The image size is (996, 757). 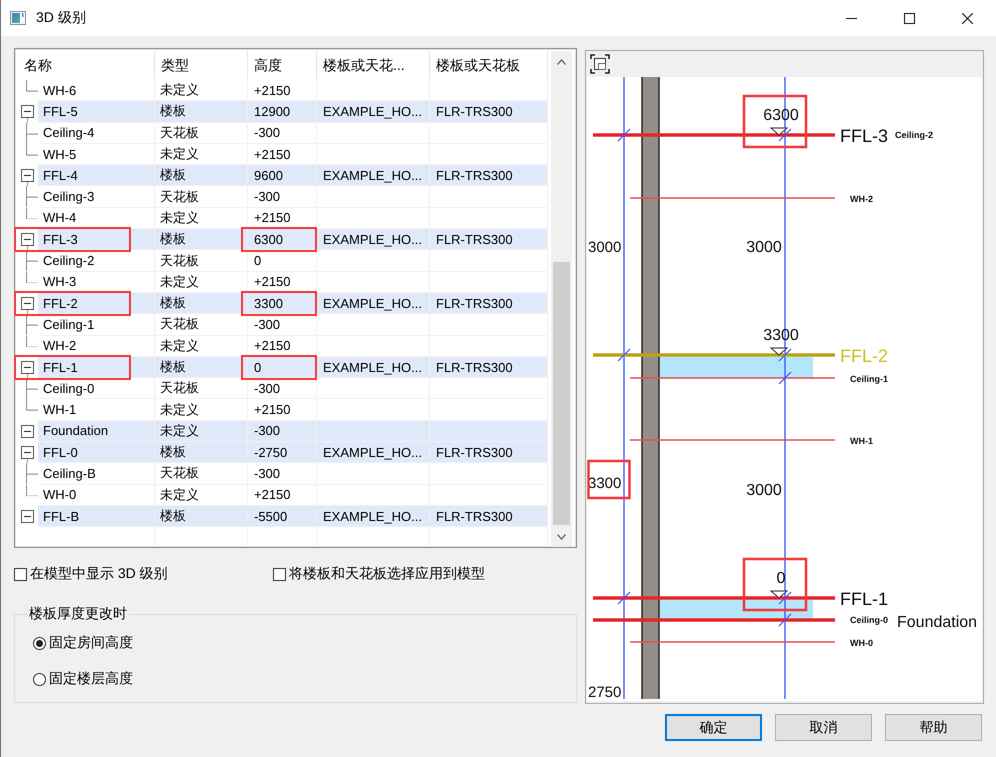 What do you see at coordinates (967, 18) in the screenshot?
I see `close-icon` at bounding box center [967, 18].